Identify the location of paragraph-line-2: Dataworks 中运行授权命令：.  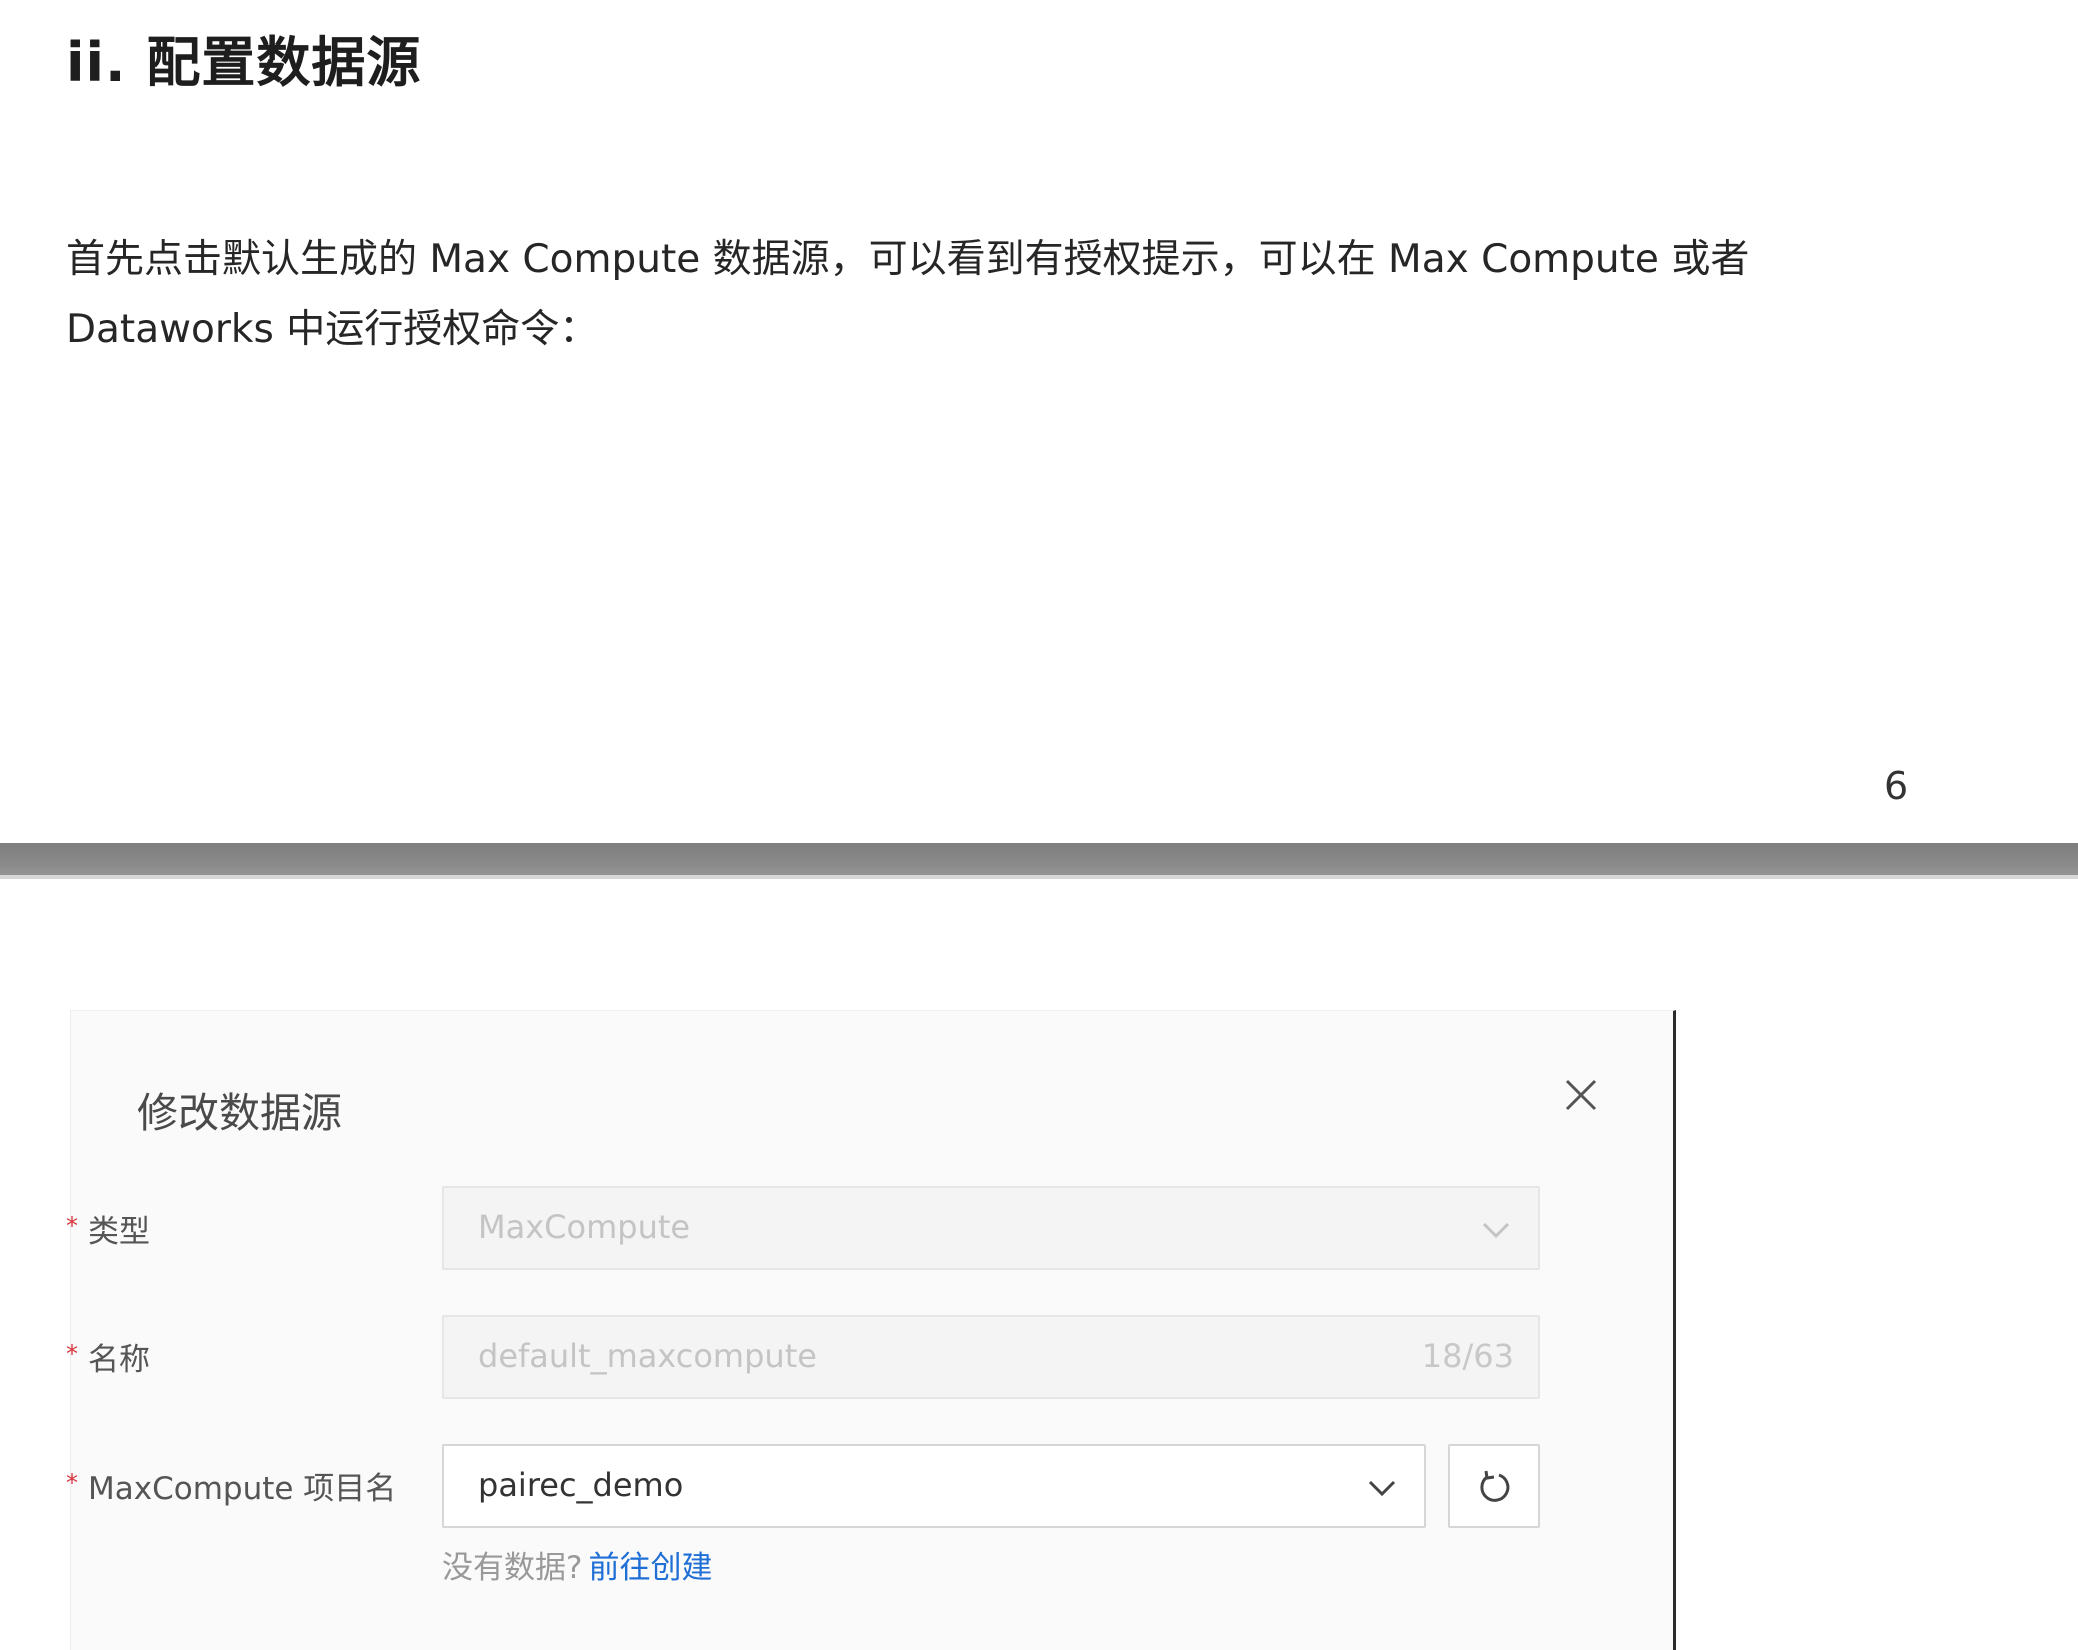
(332, 329).